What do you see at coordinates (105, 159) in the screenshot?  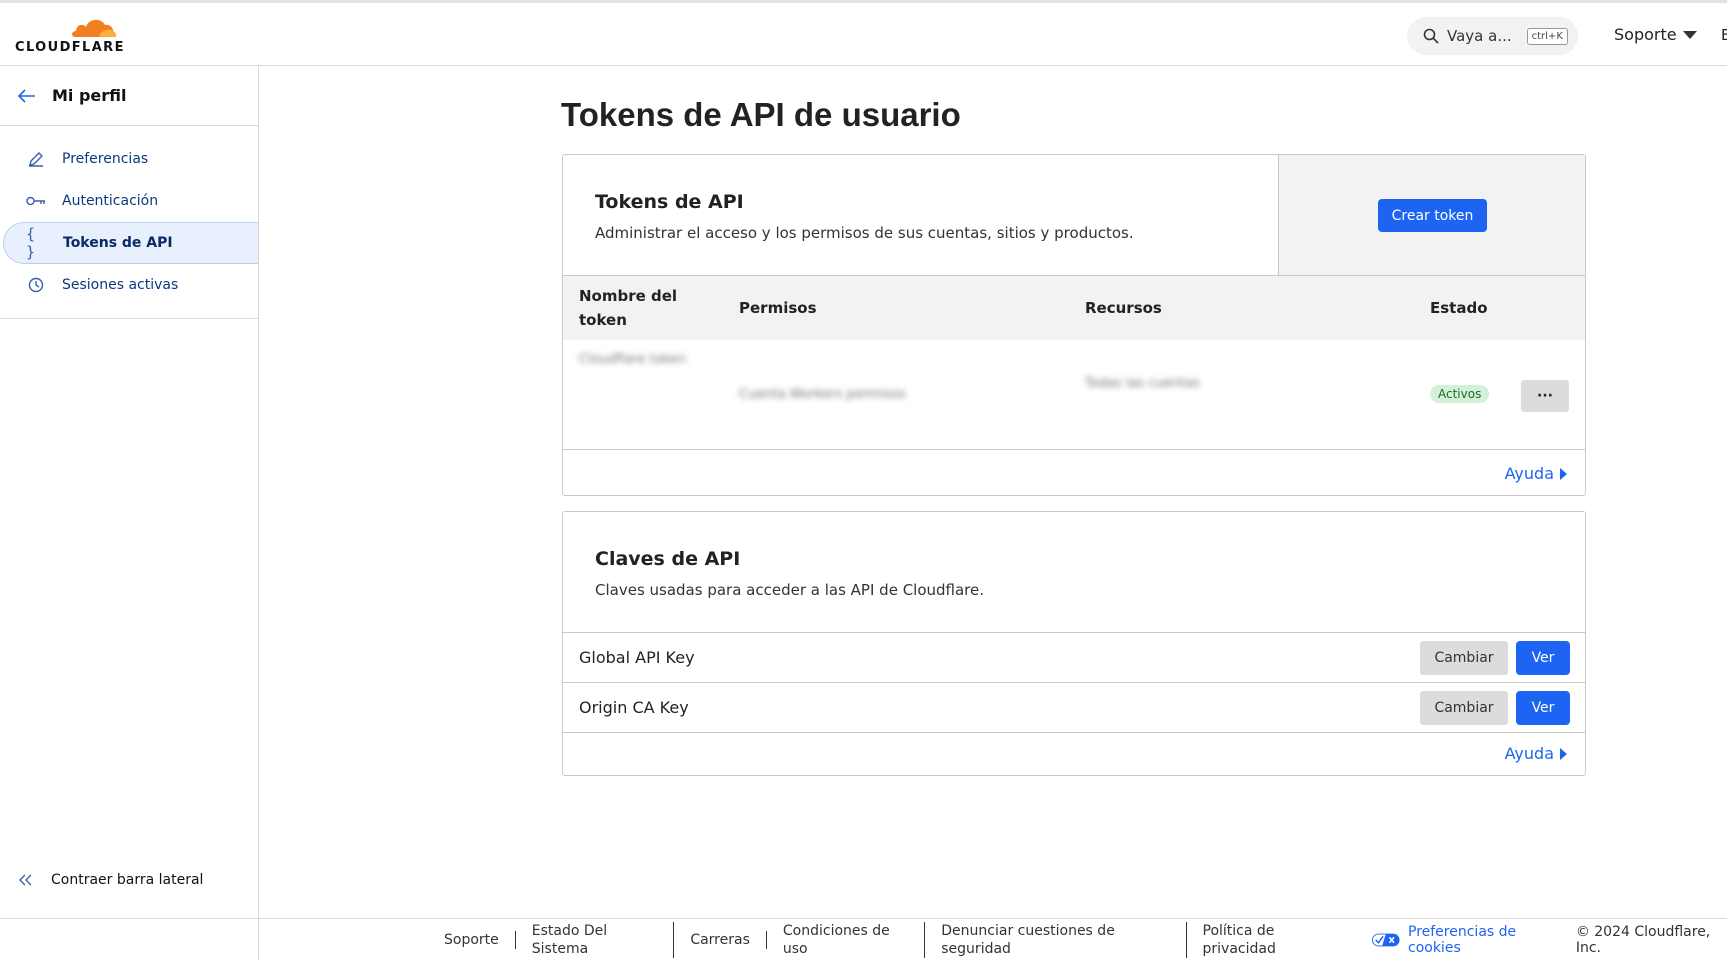 I see `sidebar-item-label: Preferencias` at bounding box center [105, 159].